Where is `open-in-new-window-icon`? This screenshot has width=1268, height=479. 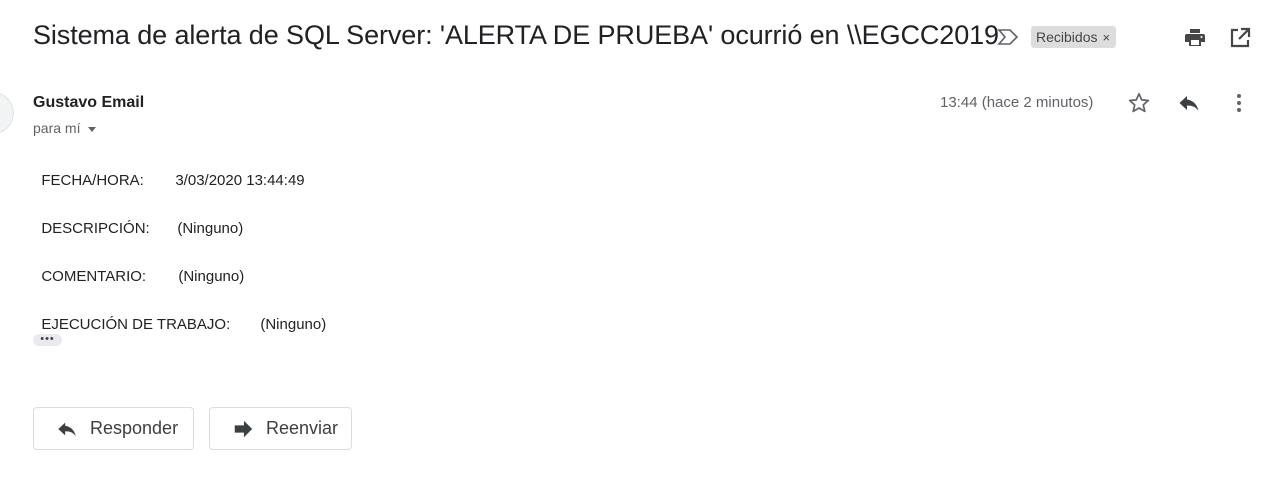 open-in-new-window-icon is located at coordinates (1240, 38).